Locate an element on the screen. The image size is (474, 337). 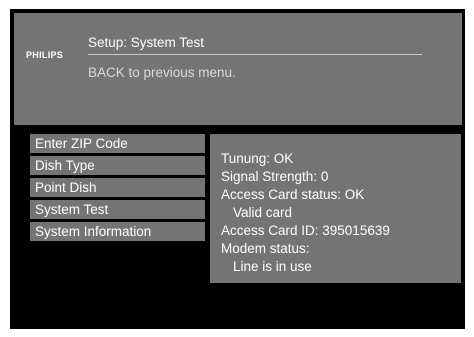
signal-strength: Signal Strength: 0 is located at coordinates (275, 176).